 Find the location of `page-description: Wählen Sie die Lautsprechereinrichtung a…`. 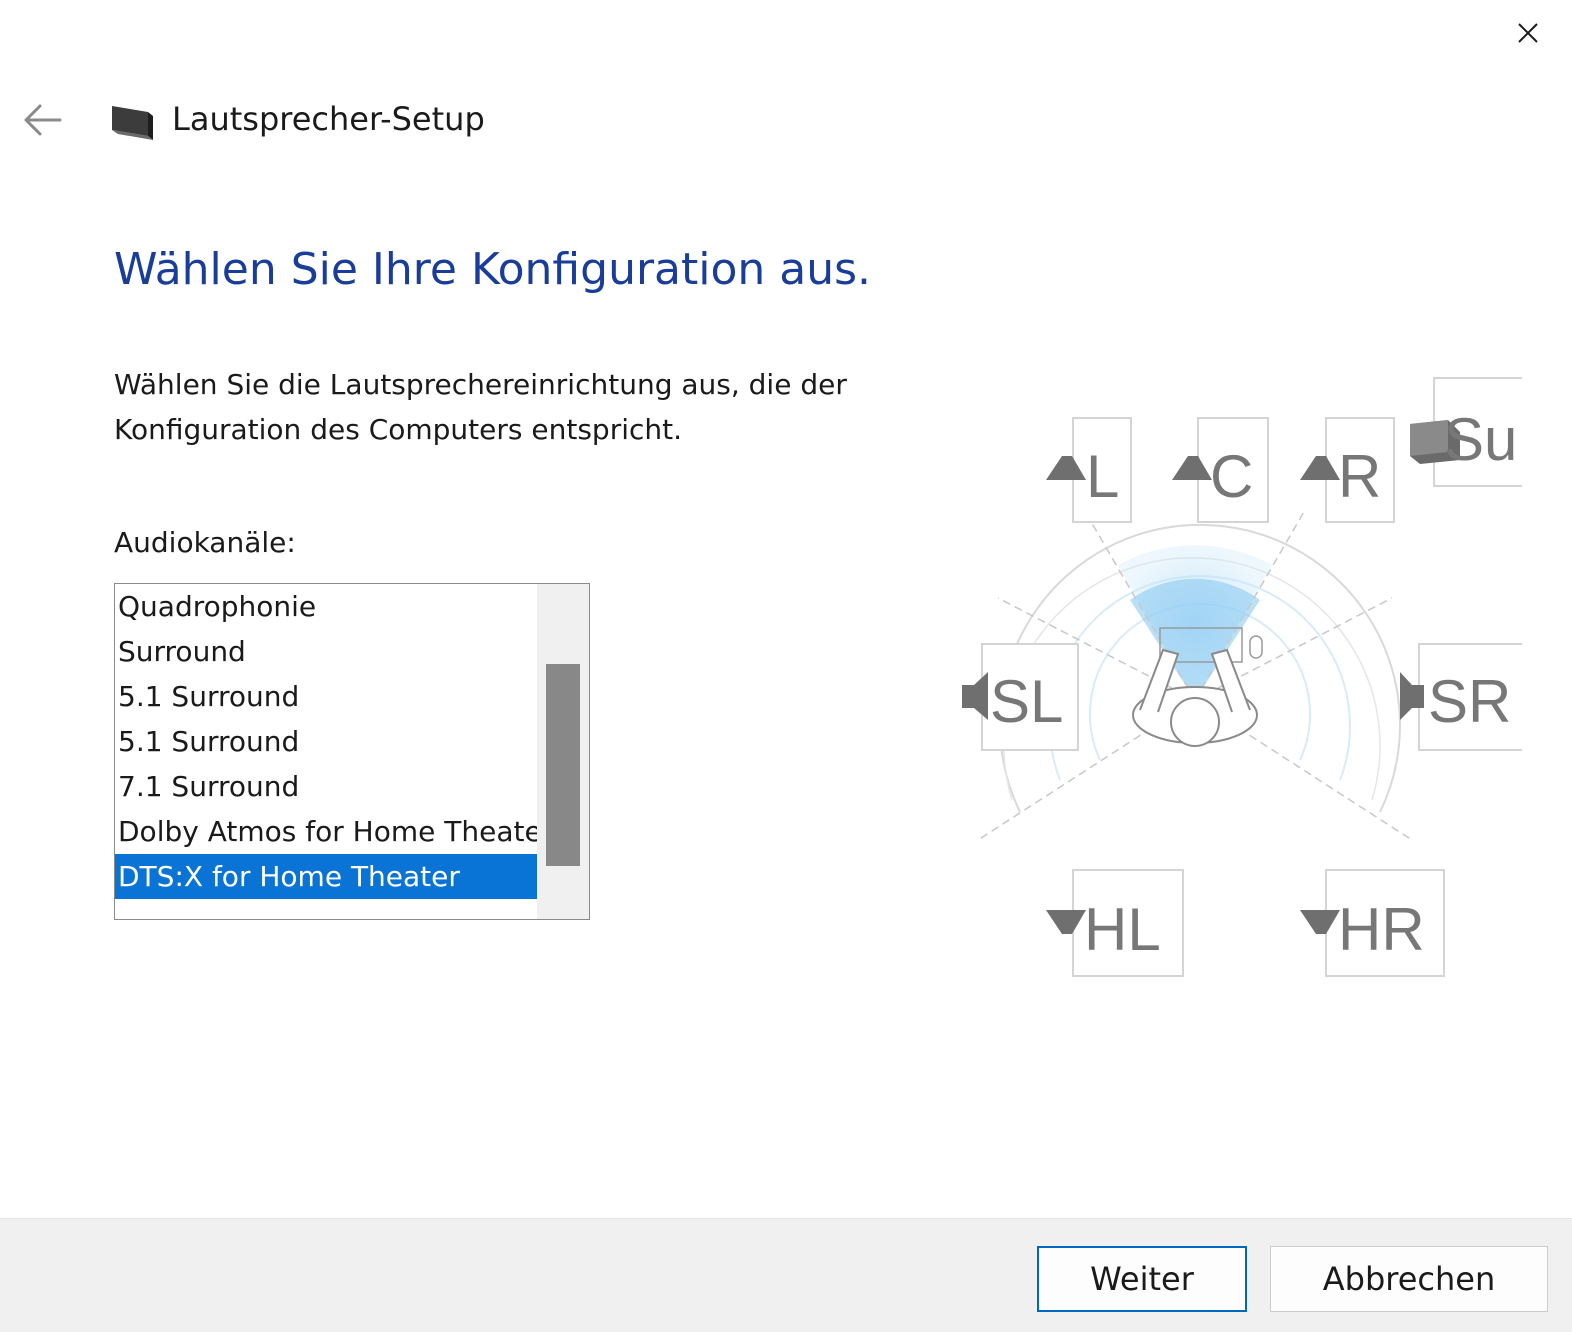

page-description: Wählen Sie die Lautsprechereinrichtung a… is located at coordinates (480, 407).